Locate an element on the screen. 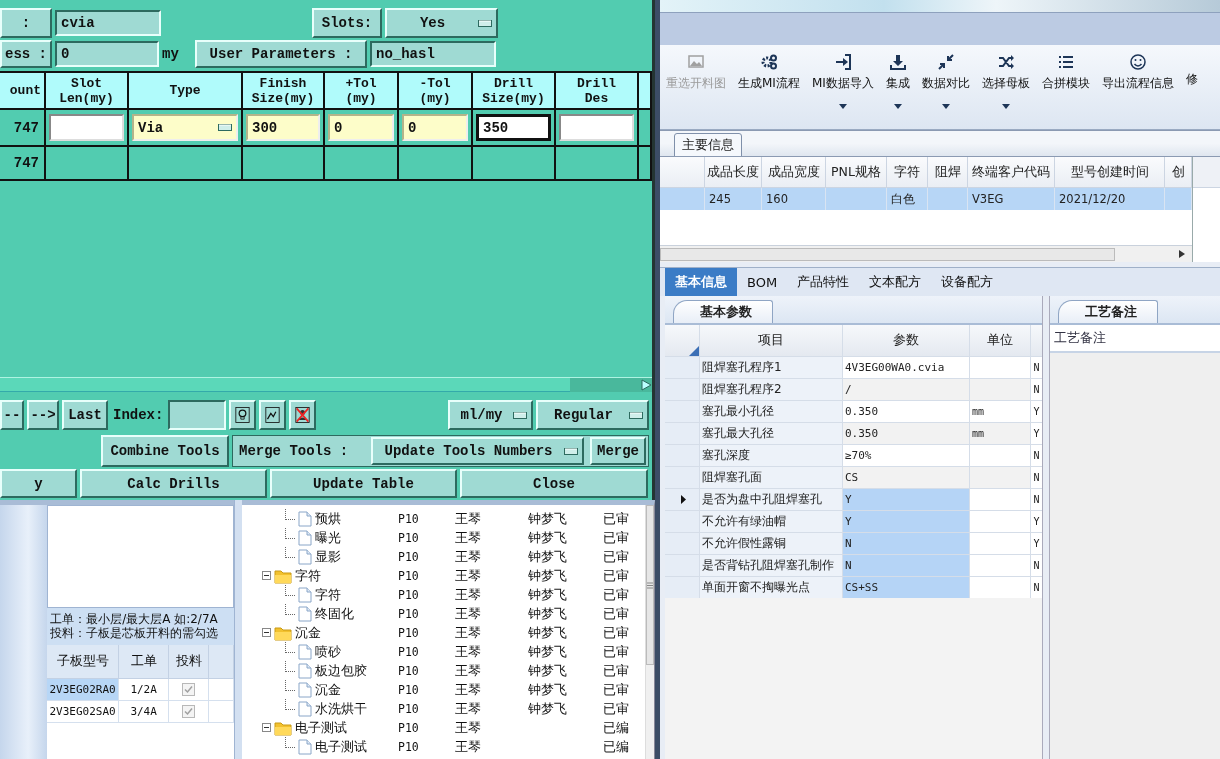  unit-dropdown: ml/my is located at coordinates (490, 415).